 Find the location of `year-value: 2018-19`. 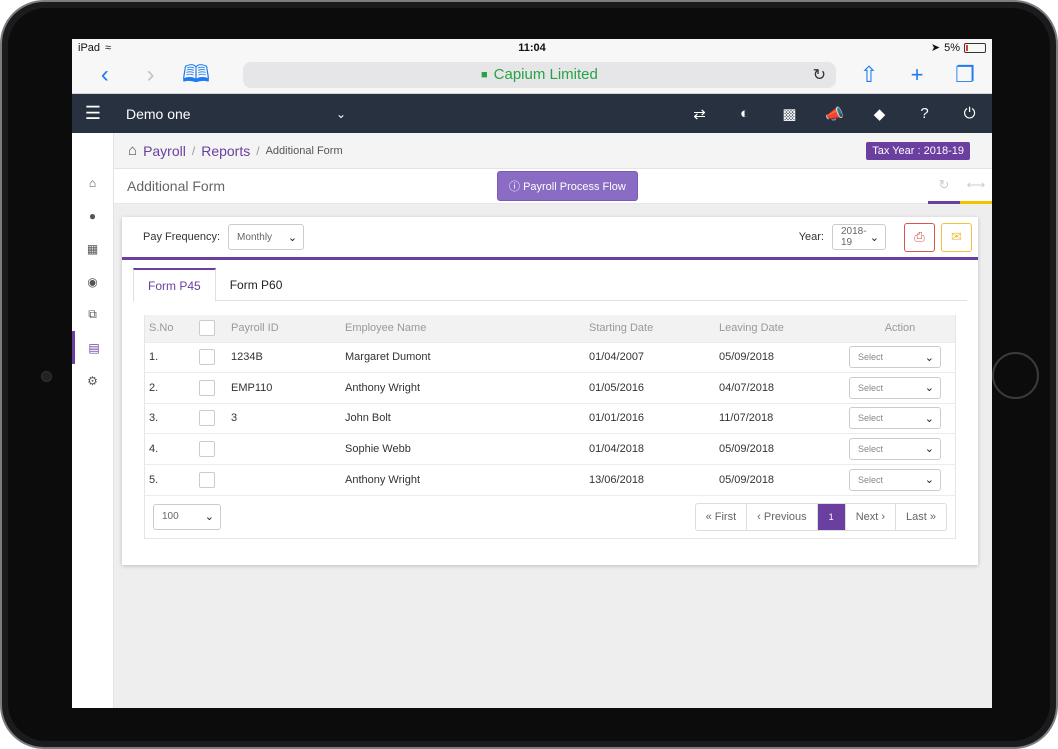

year-value: 2018-19 is located at coordinates (854, 237).